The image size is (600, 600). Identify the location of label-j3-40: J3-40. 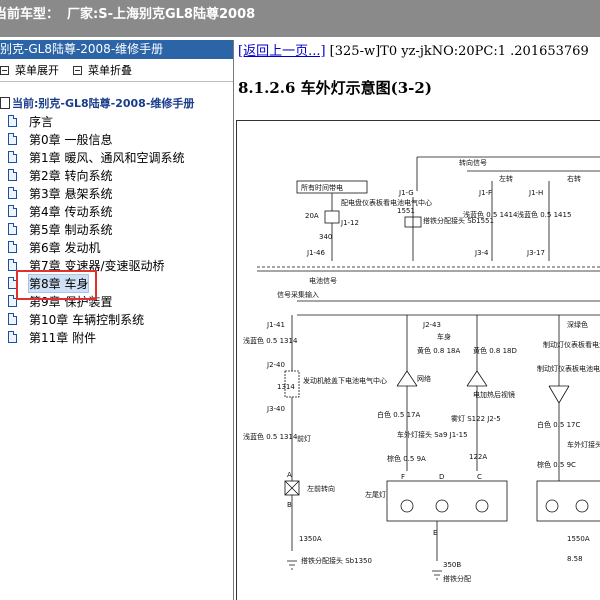
(275, 409).